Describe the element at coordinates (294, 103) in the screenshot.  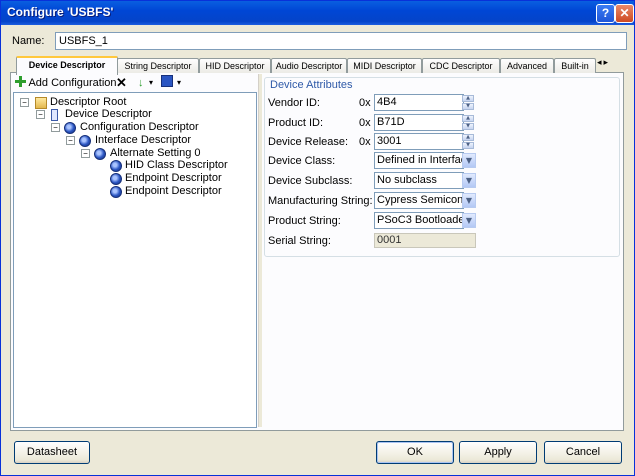
I see `vendor-id-label: Vendor ID:` at that location.